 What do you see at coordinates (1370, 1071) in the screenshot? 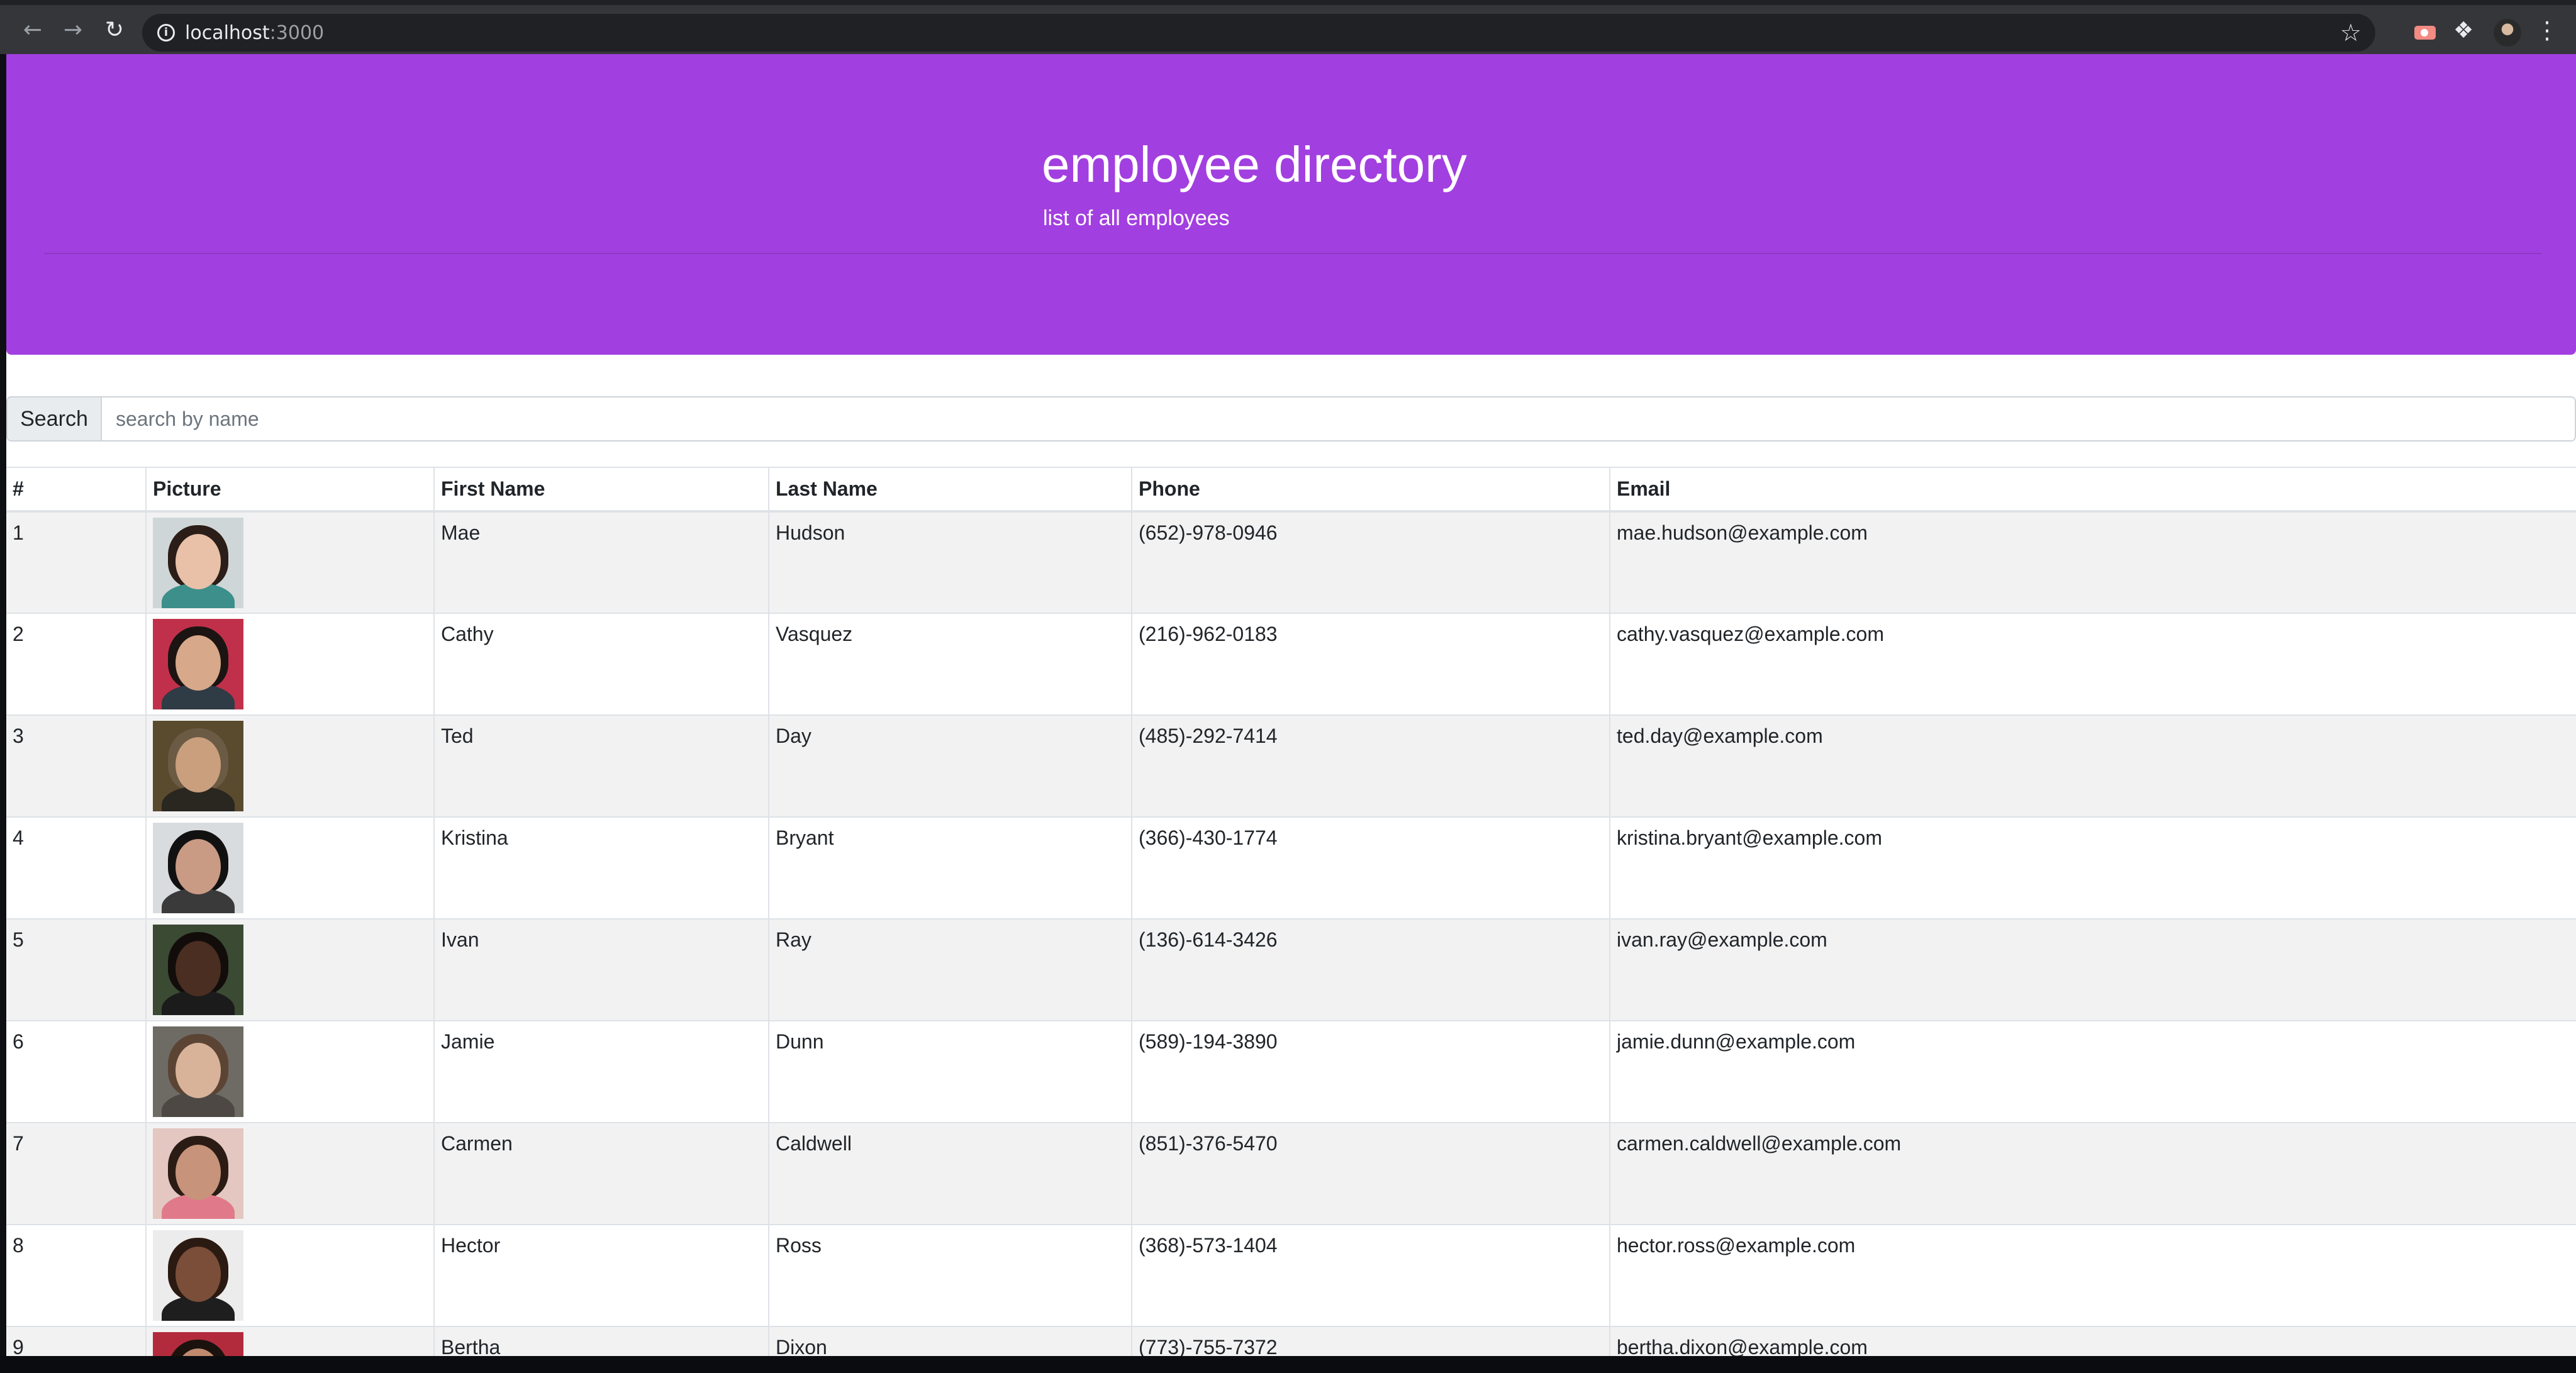
I see `cell-phone: (589)-194-3890` at bounding box center [1370, 1071].